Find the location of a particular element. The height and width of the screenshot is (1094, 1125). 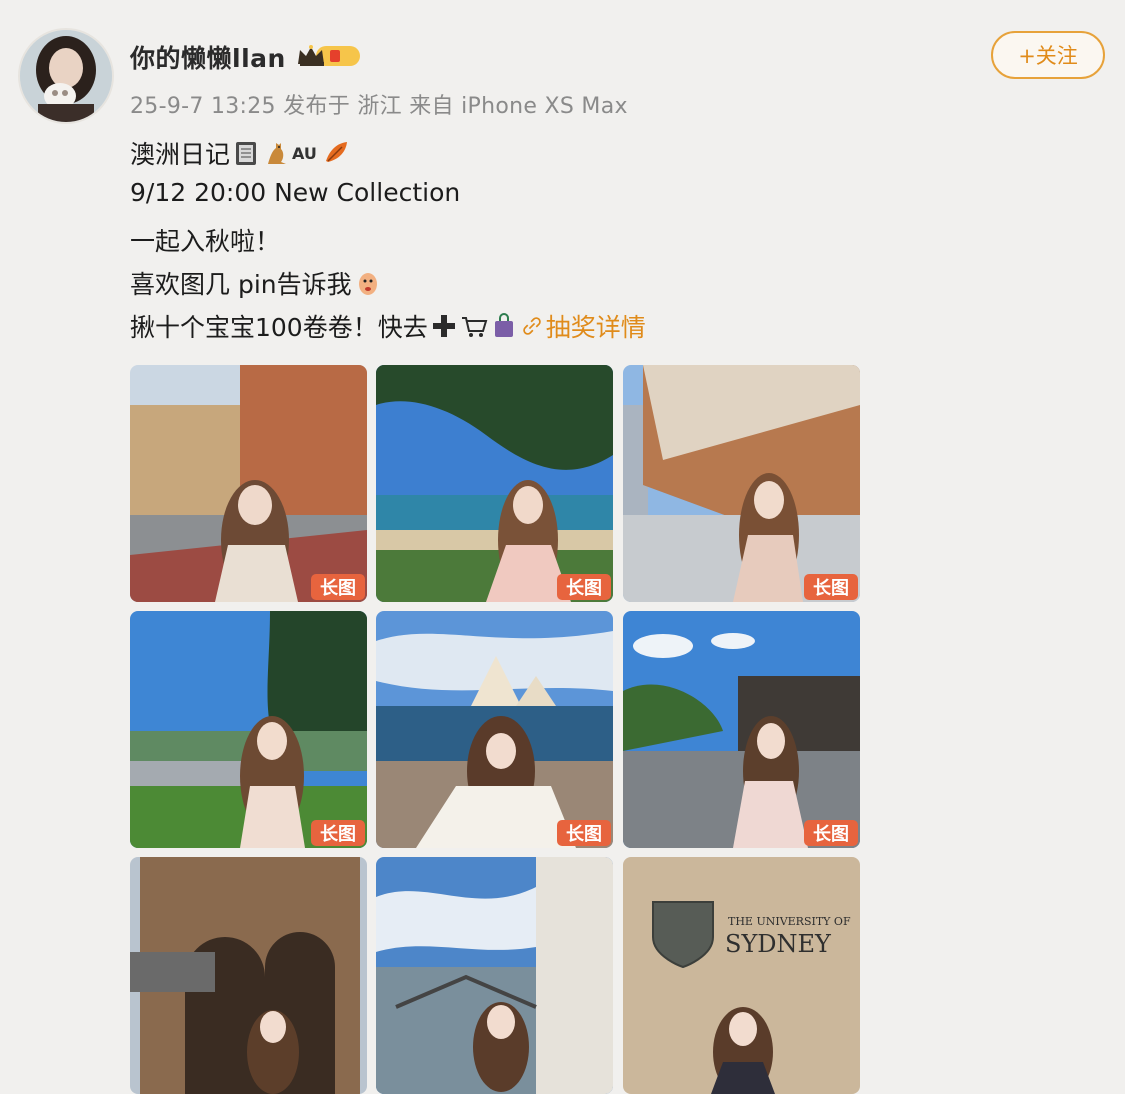

notebook-icon is located at coordinates (246, 153).